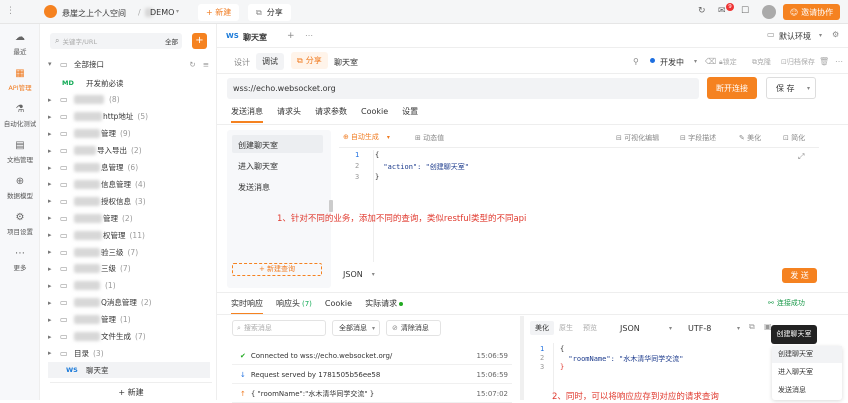  What do you see at coordinates (566, 328) in the screenshot?
I see `view-raw: 原生` at bounding box center [566, 328].